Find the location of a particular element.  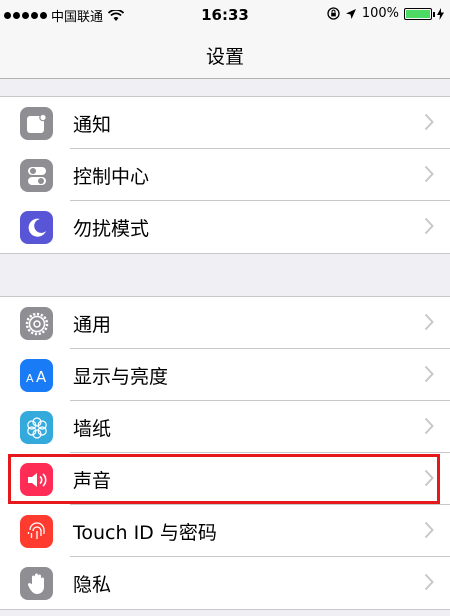

row-label: 控制中心 is located at coordinates (111, 177).